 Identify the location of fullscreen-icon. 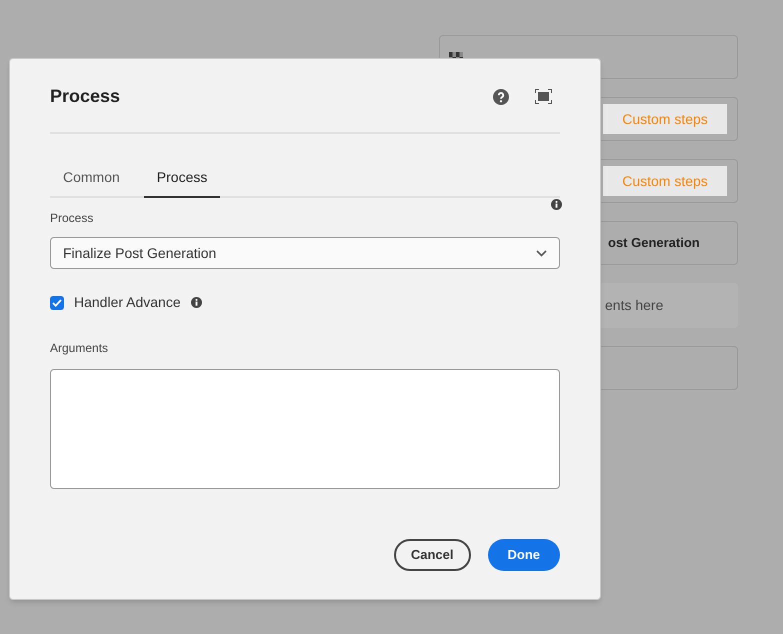
(543, 96).